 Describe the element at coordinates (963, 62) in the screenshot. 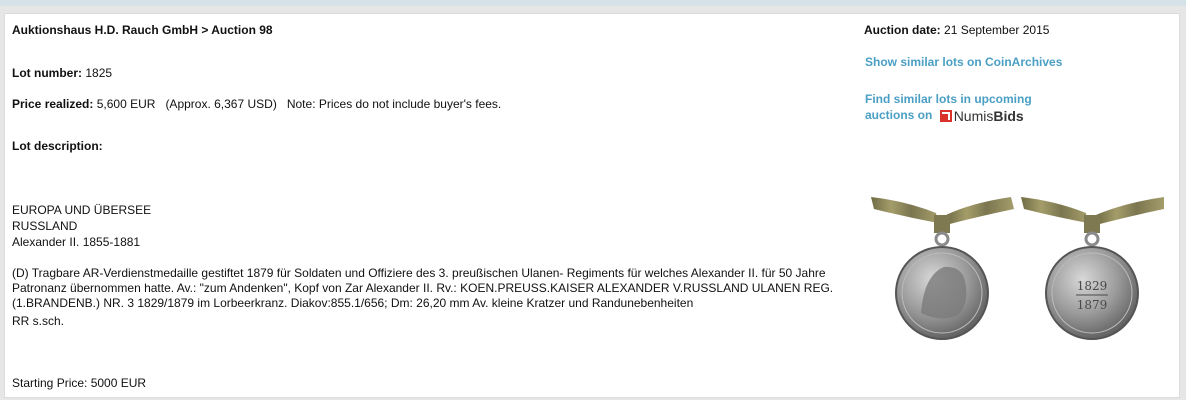

I see `similar-lots-coinarchives-link: Show similar lots on CoinArchives` at that location.